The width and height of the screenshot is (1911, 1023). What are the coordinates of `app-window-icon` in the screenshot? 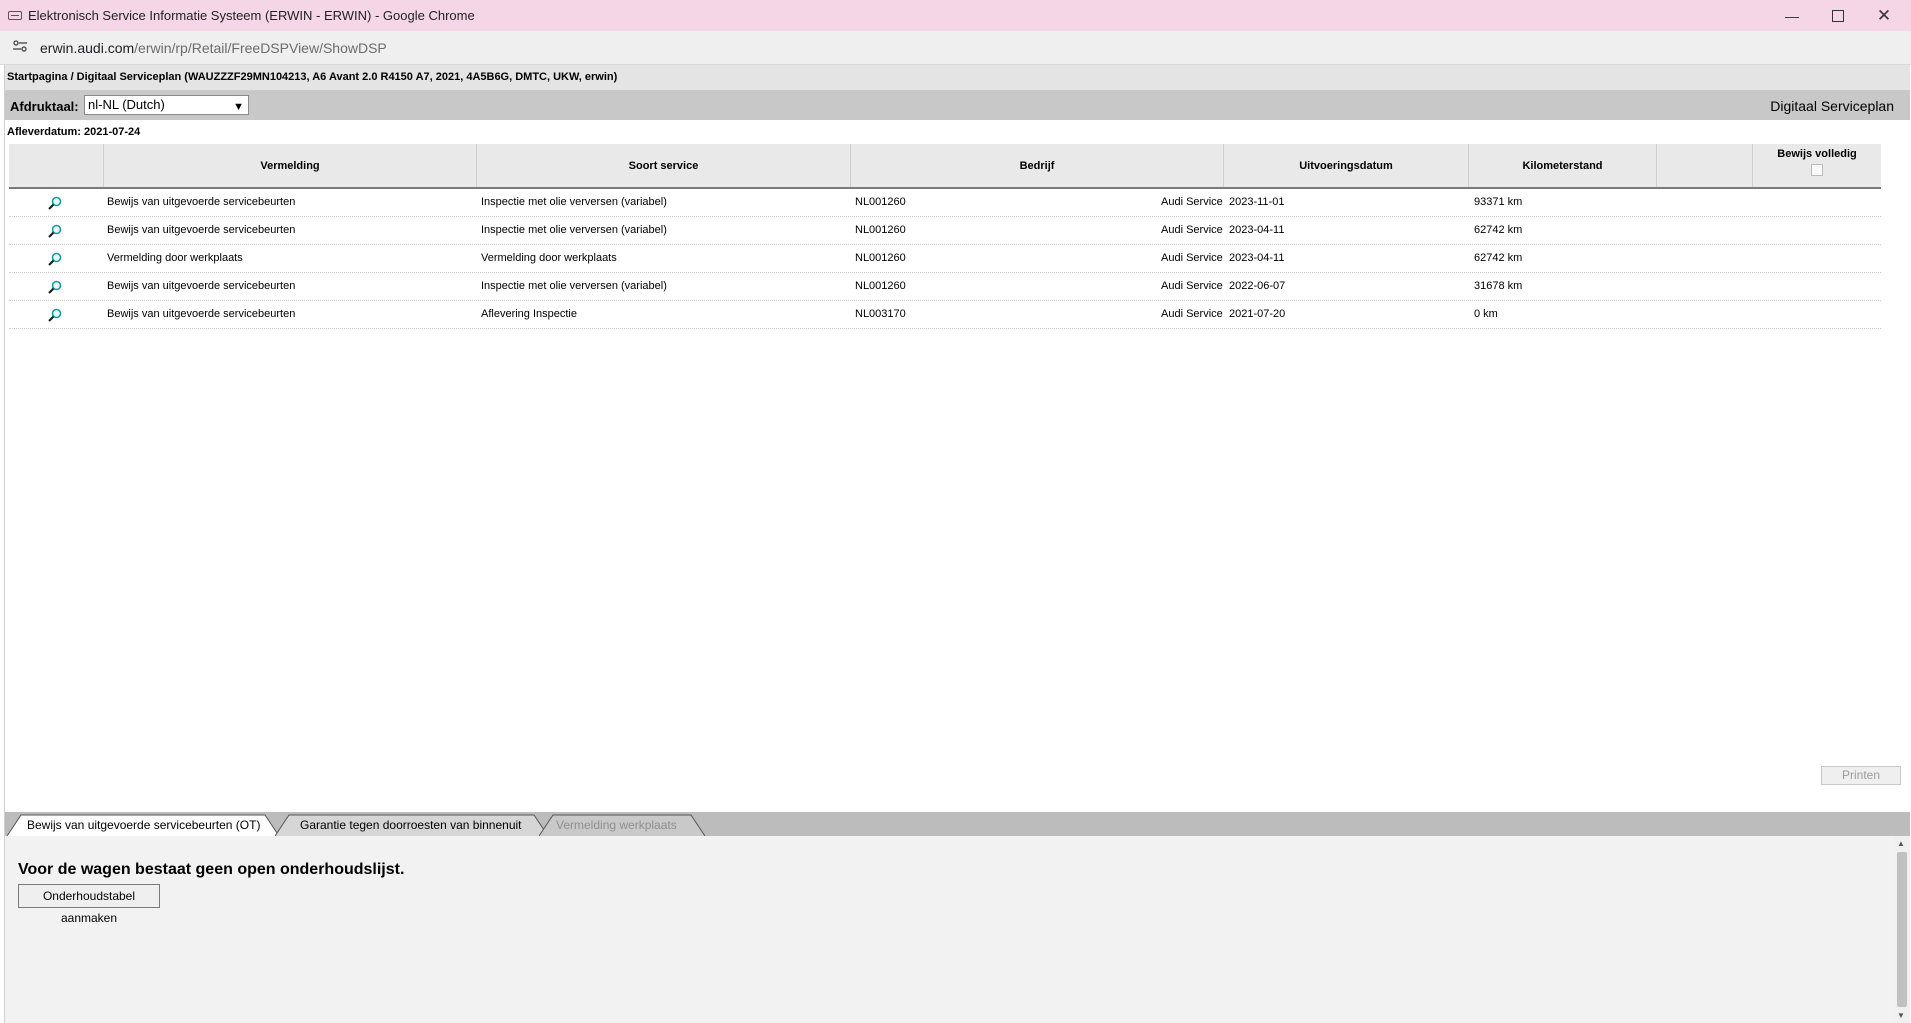 It's located at (15, 15).